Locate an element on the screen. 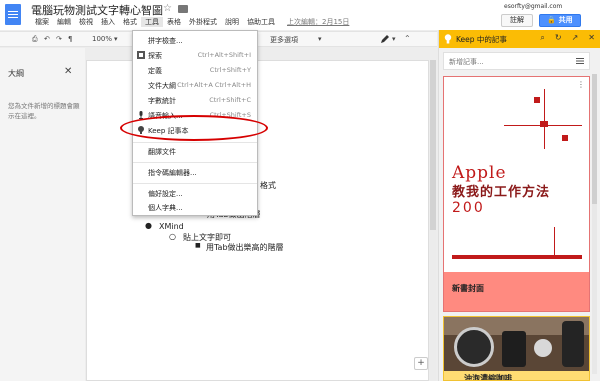  cover-title-en: Apple is located at coordinates (479, 173).